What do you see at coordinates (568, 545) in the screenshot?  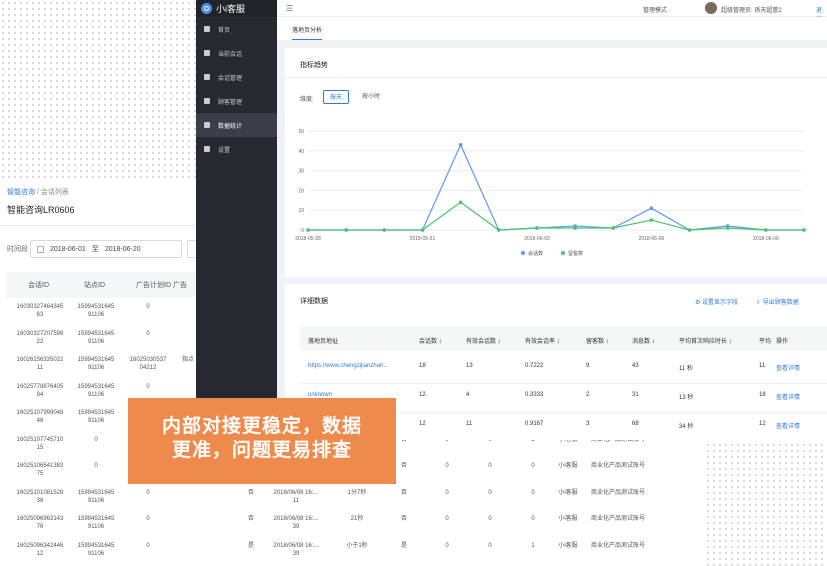 I see `table-cell: 小i客服` at bounding box center [568, 545].